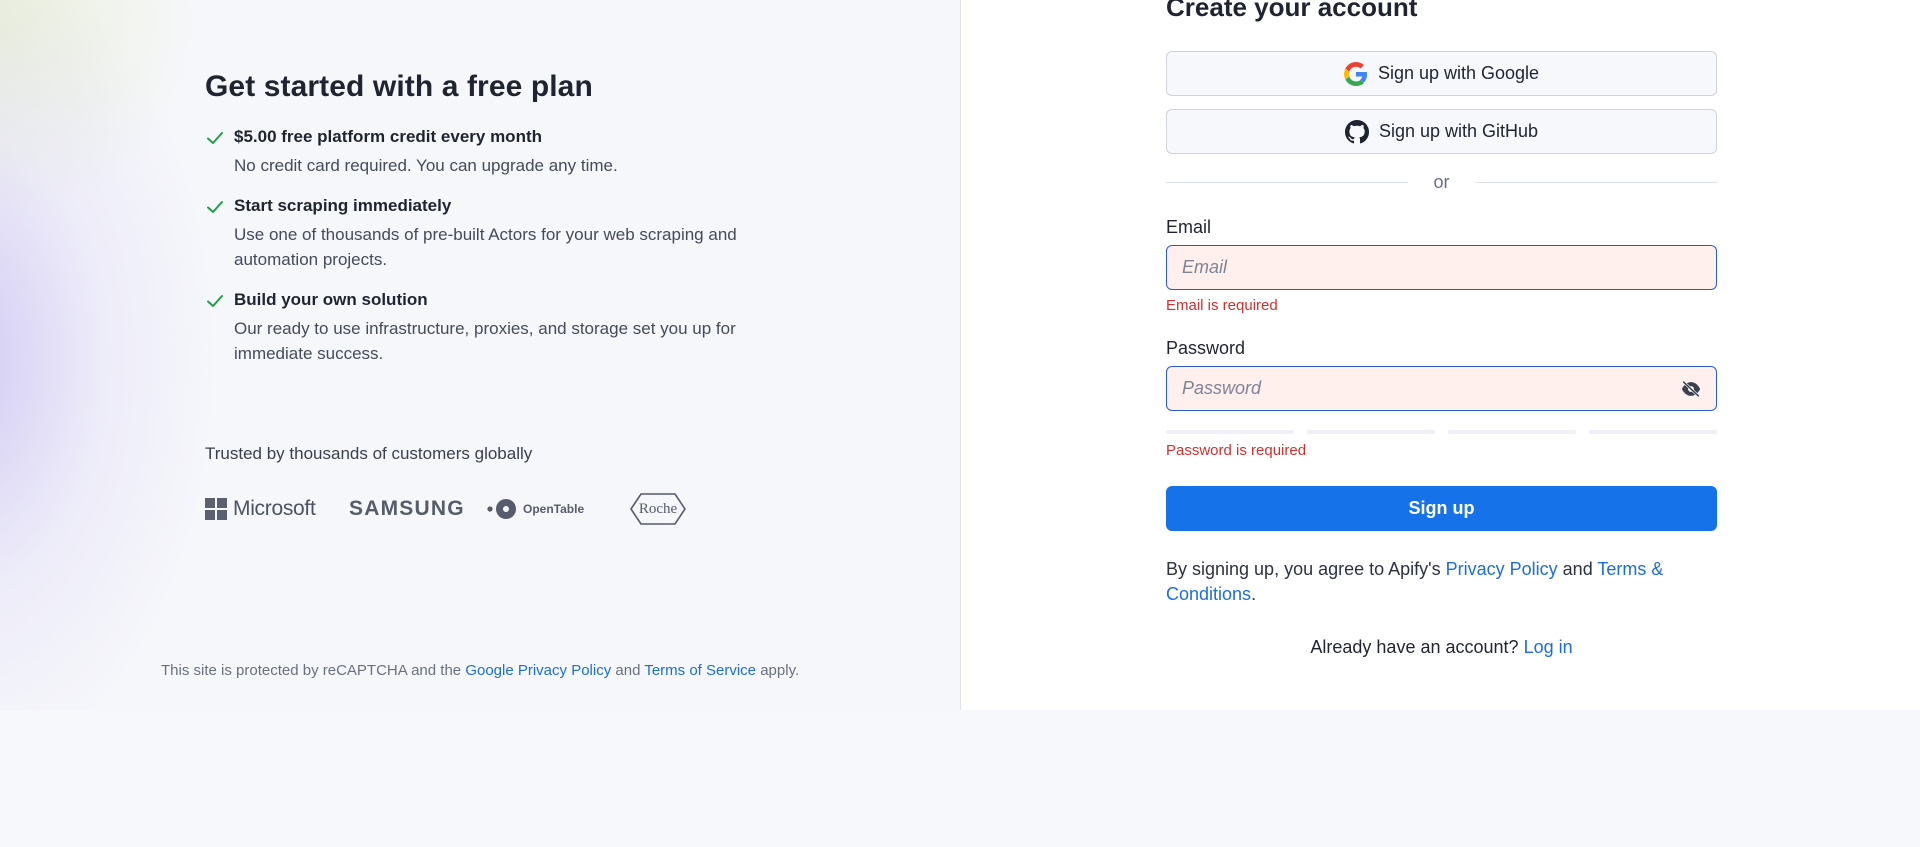 The image size is (1920, 847). I want to click on email-input, so click(1441, 267).